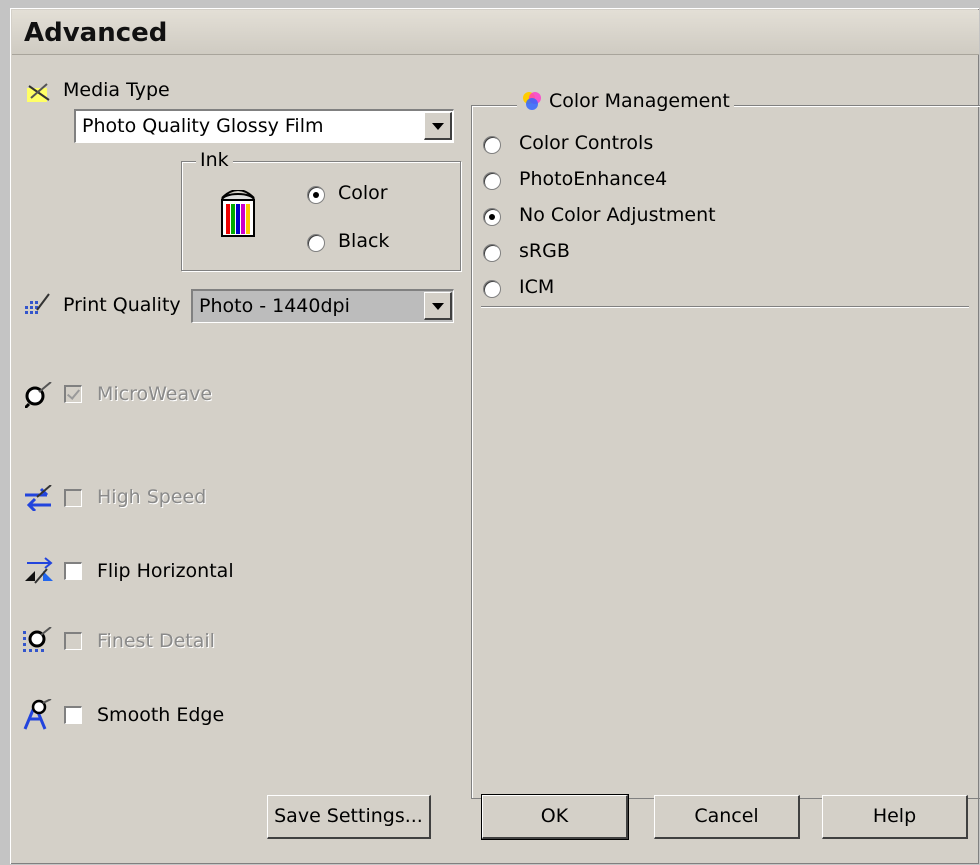  What do you see at coordinates (555, 817) in the screenshot?
I see `ok-button: OK` at bounding box center [555, 817].